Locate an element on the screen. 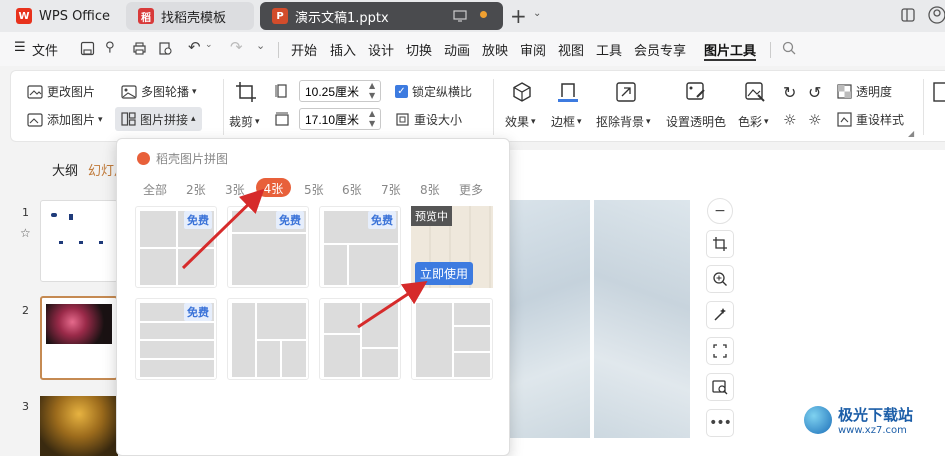  arrow-to-use-now is located at coordinates (392, 305).